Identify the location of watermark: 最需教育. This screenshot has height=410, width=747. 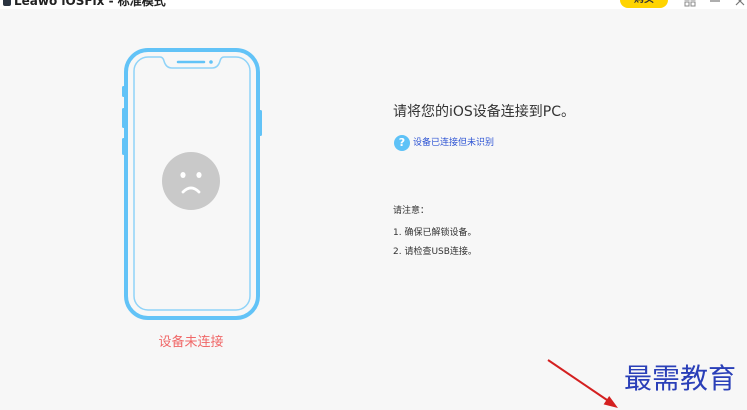
(680, 378).